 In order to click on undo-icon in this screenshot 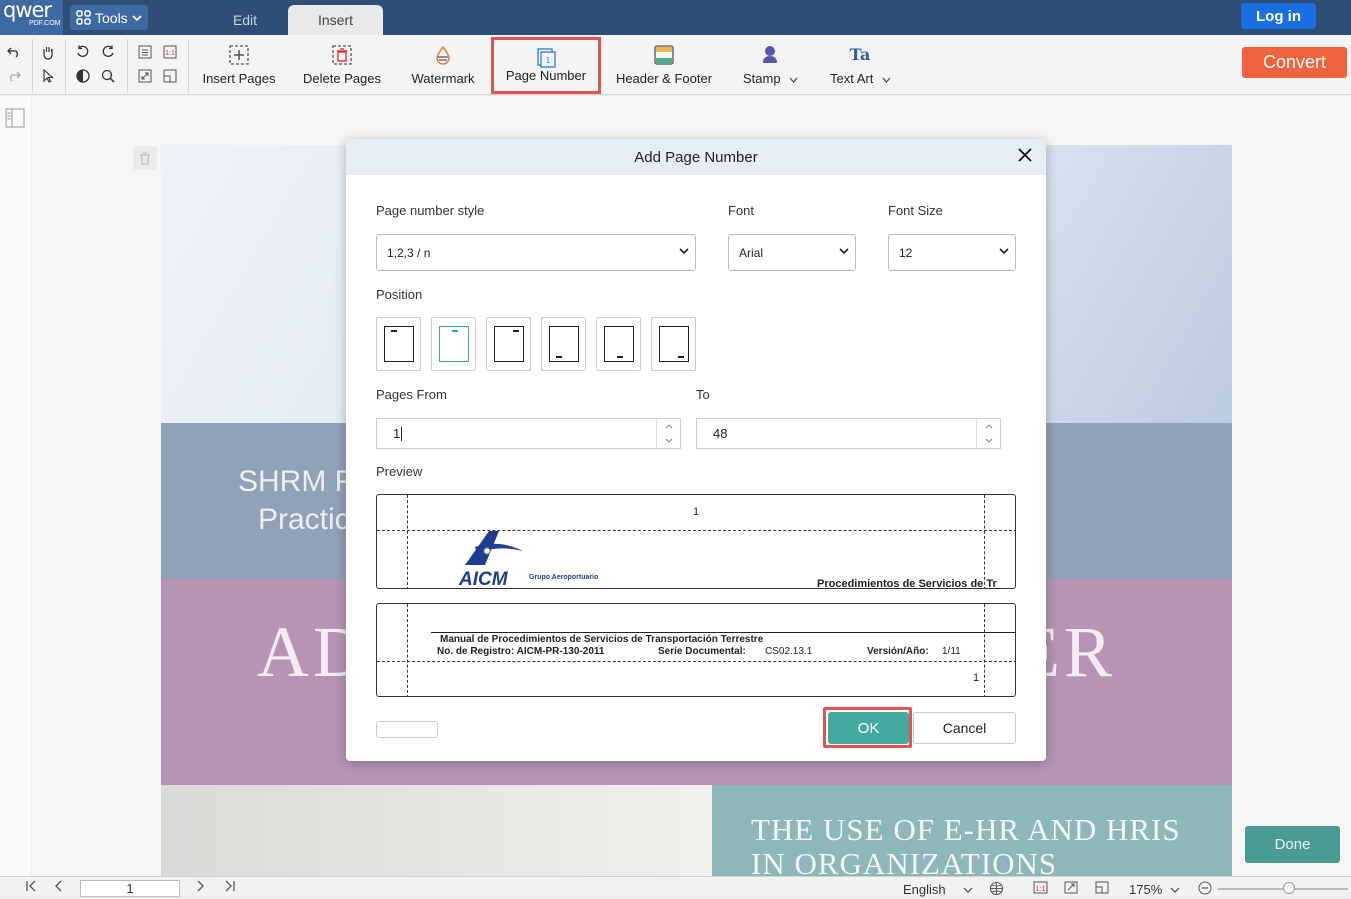, I will do `click(14, 52)`.